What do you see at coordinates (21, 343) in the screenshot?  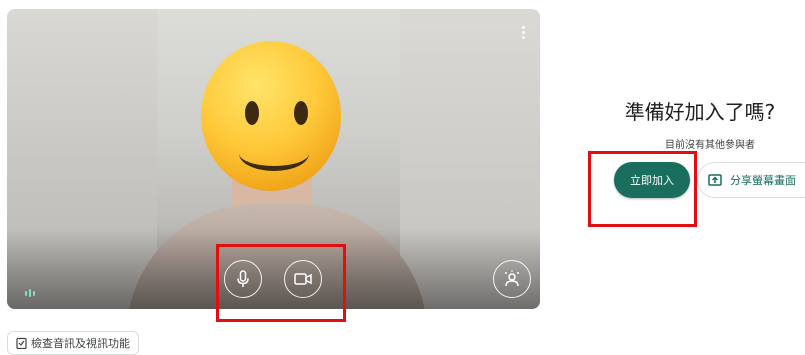 I see `audio-video-check-icon` at bounding box center [21, 343].